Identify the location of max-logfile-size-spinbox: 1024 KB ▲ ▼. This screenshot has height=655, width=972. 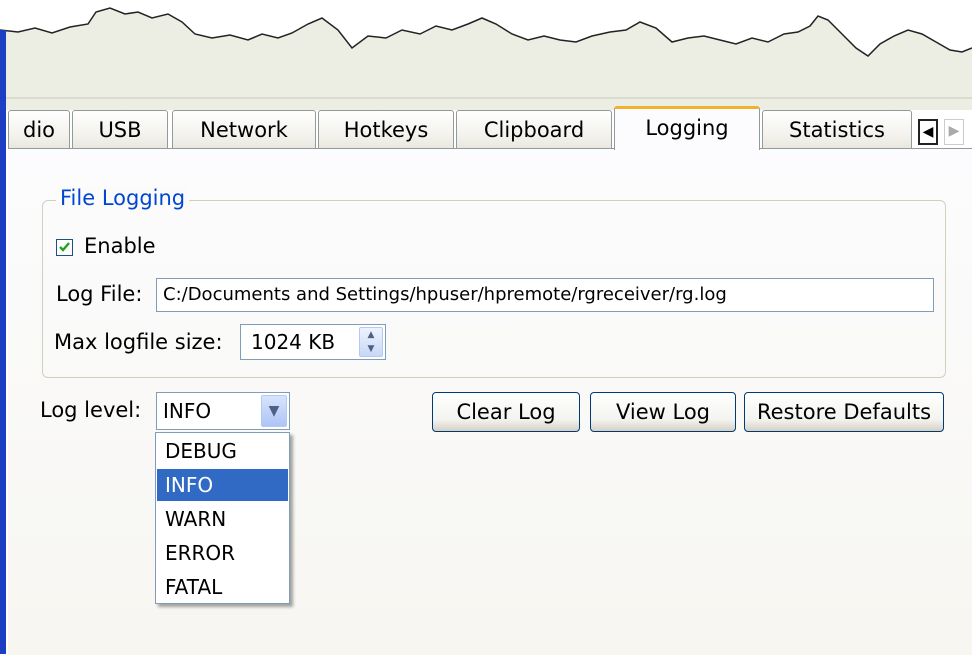
(313, 342).